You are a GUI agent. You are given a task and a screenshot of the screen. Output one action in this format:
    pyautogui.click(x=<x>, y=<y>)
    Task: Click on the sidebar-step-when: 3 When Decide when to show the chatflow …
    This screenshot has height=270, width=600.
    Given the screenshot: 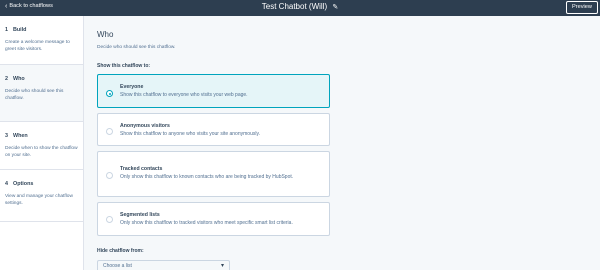 What is the action you would take?
    pyautogui.click(x=41, y=146)
    